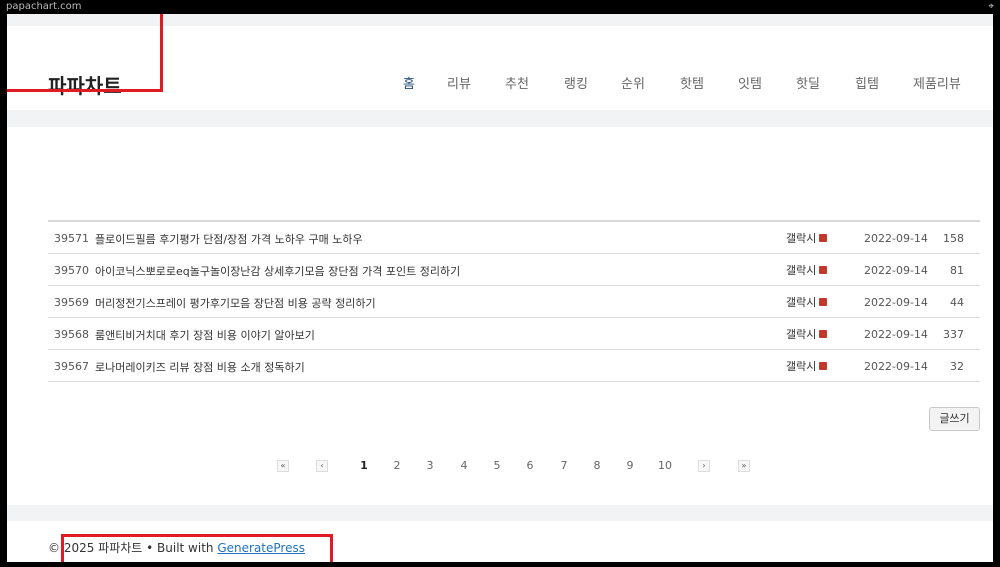  Describe the element at coordinates (867, 82) in the screenshot. I see `nav-item-8: 힙템` at that location.